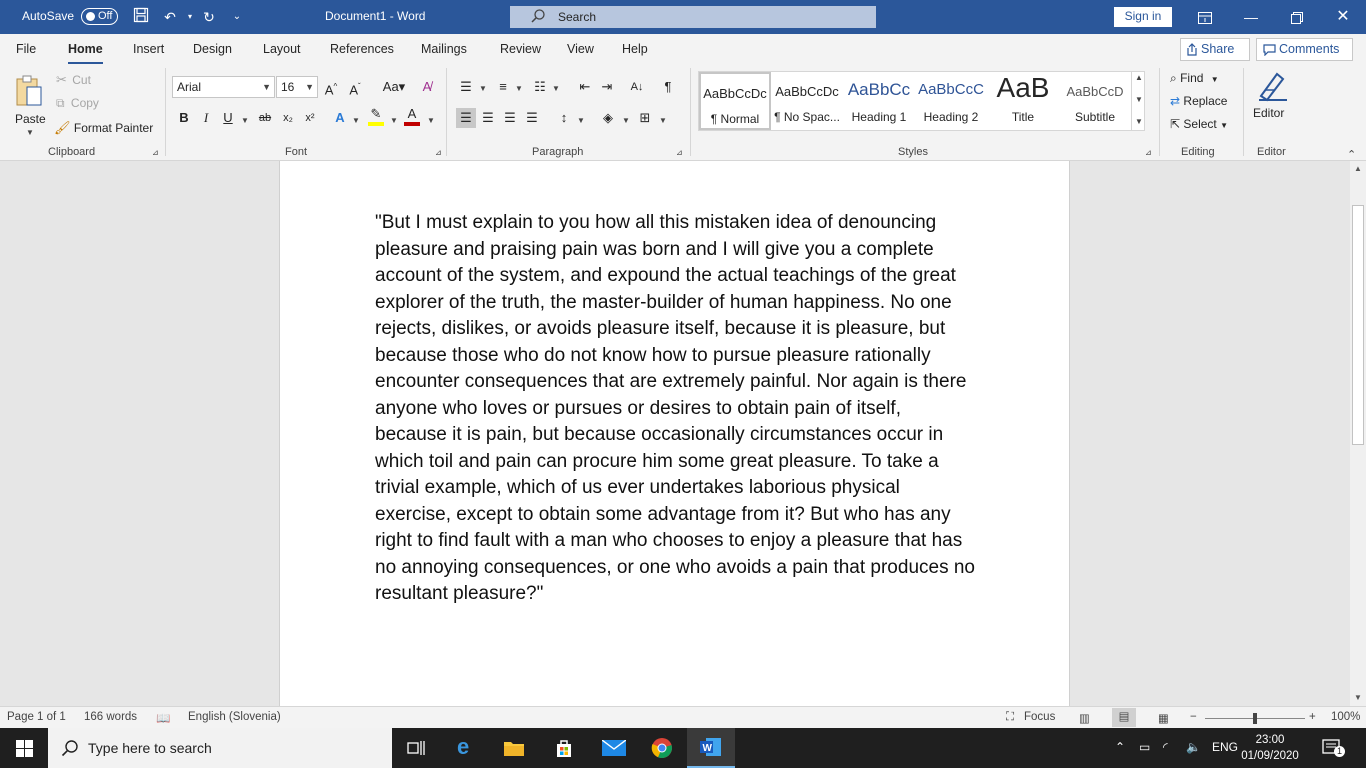 This screenshot has width=1366, height=768. I want to click on font-launcher-icon: ⊿, so click(438, 152).